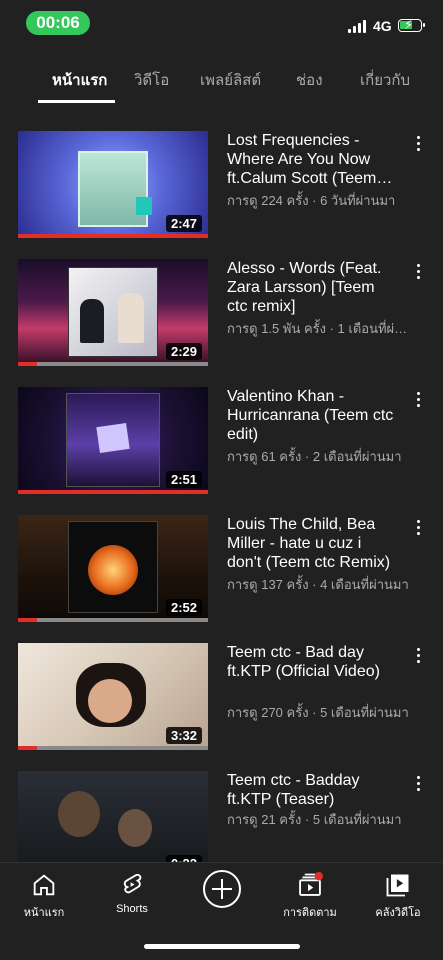 The height and width of the screenshot is (960, 443). I want to click on video-duration: 2:47, so click(183, 223).